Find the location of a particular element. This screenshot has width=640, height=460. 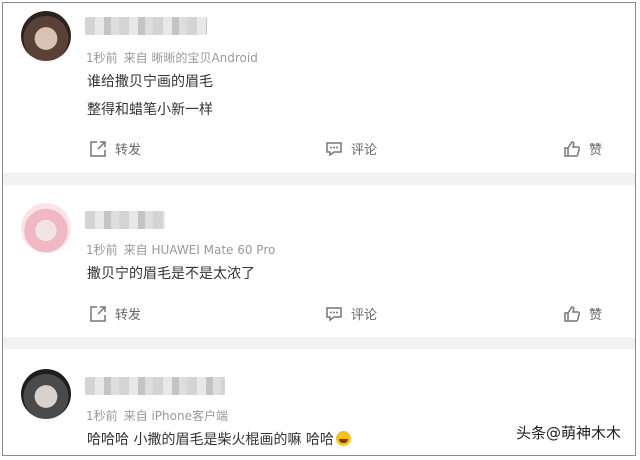

comment-text: 撒贝宁的眉毛是不是太浓了 is located at coordinates (171, 274).